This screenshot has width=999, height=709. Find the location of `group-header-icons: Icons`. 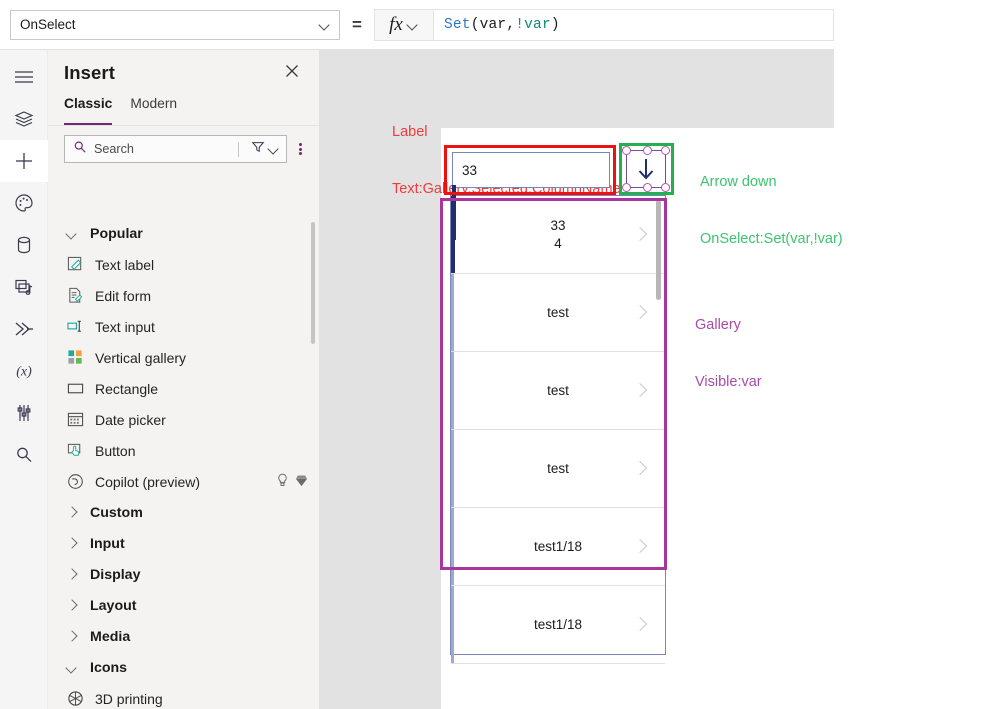

group-header-icons: Icons is located at coordinates (184, 667).